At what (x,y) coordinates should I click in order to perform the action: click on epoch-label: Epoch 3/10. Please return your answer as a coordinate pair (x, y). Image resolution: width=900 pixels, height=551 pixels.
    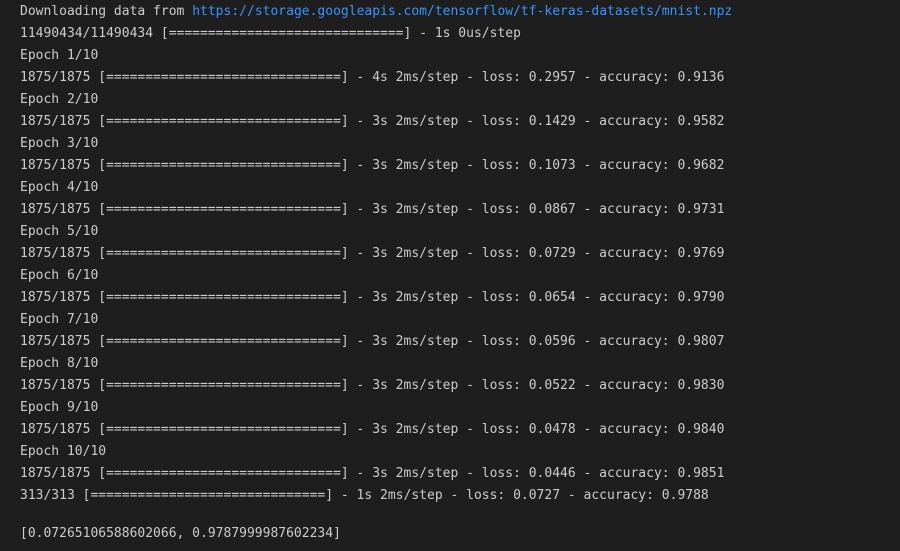
    Looking at the image, I should click on (59, 143).